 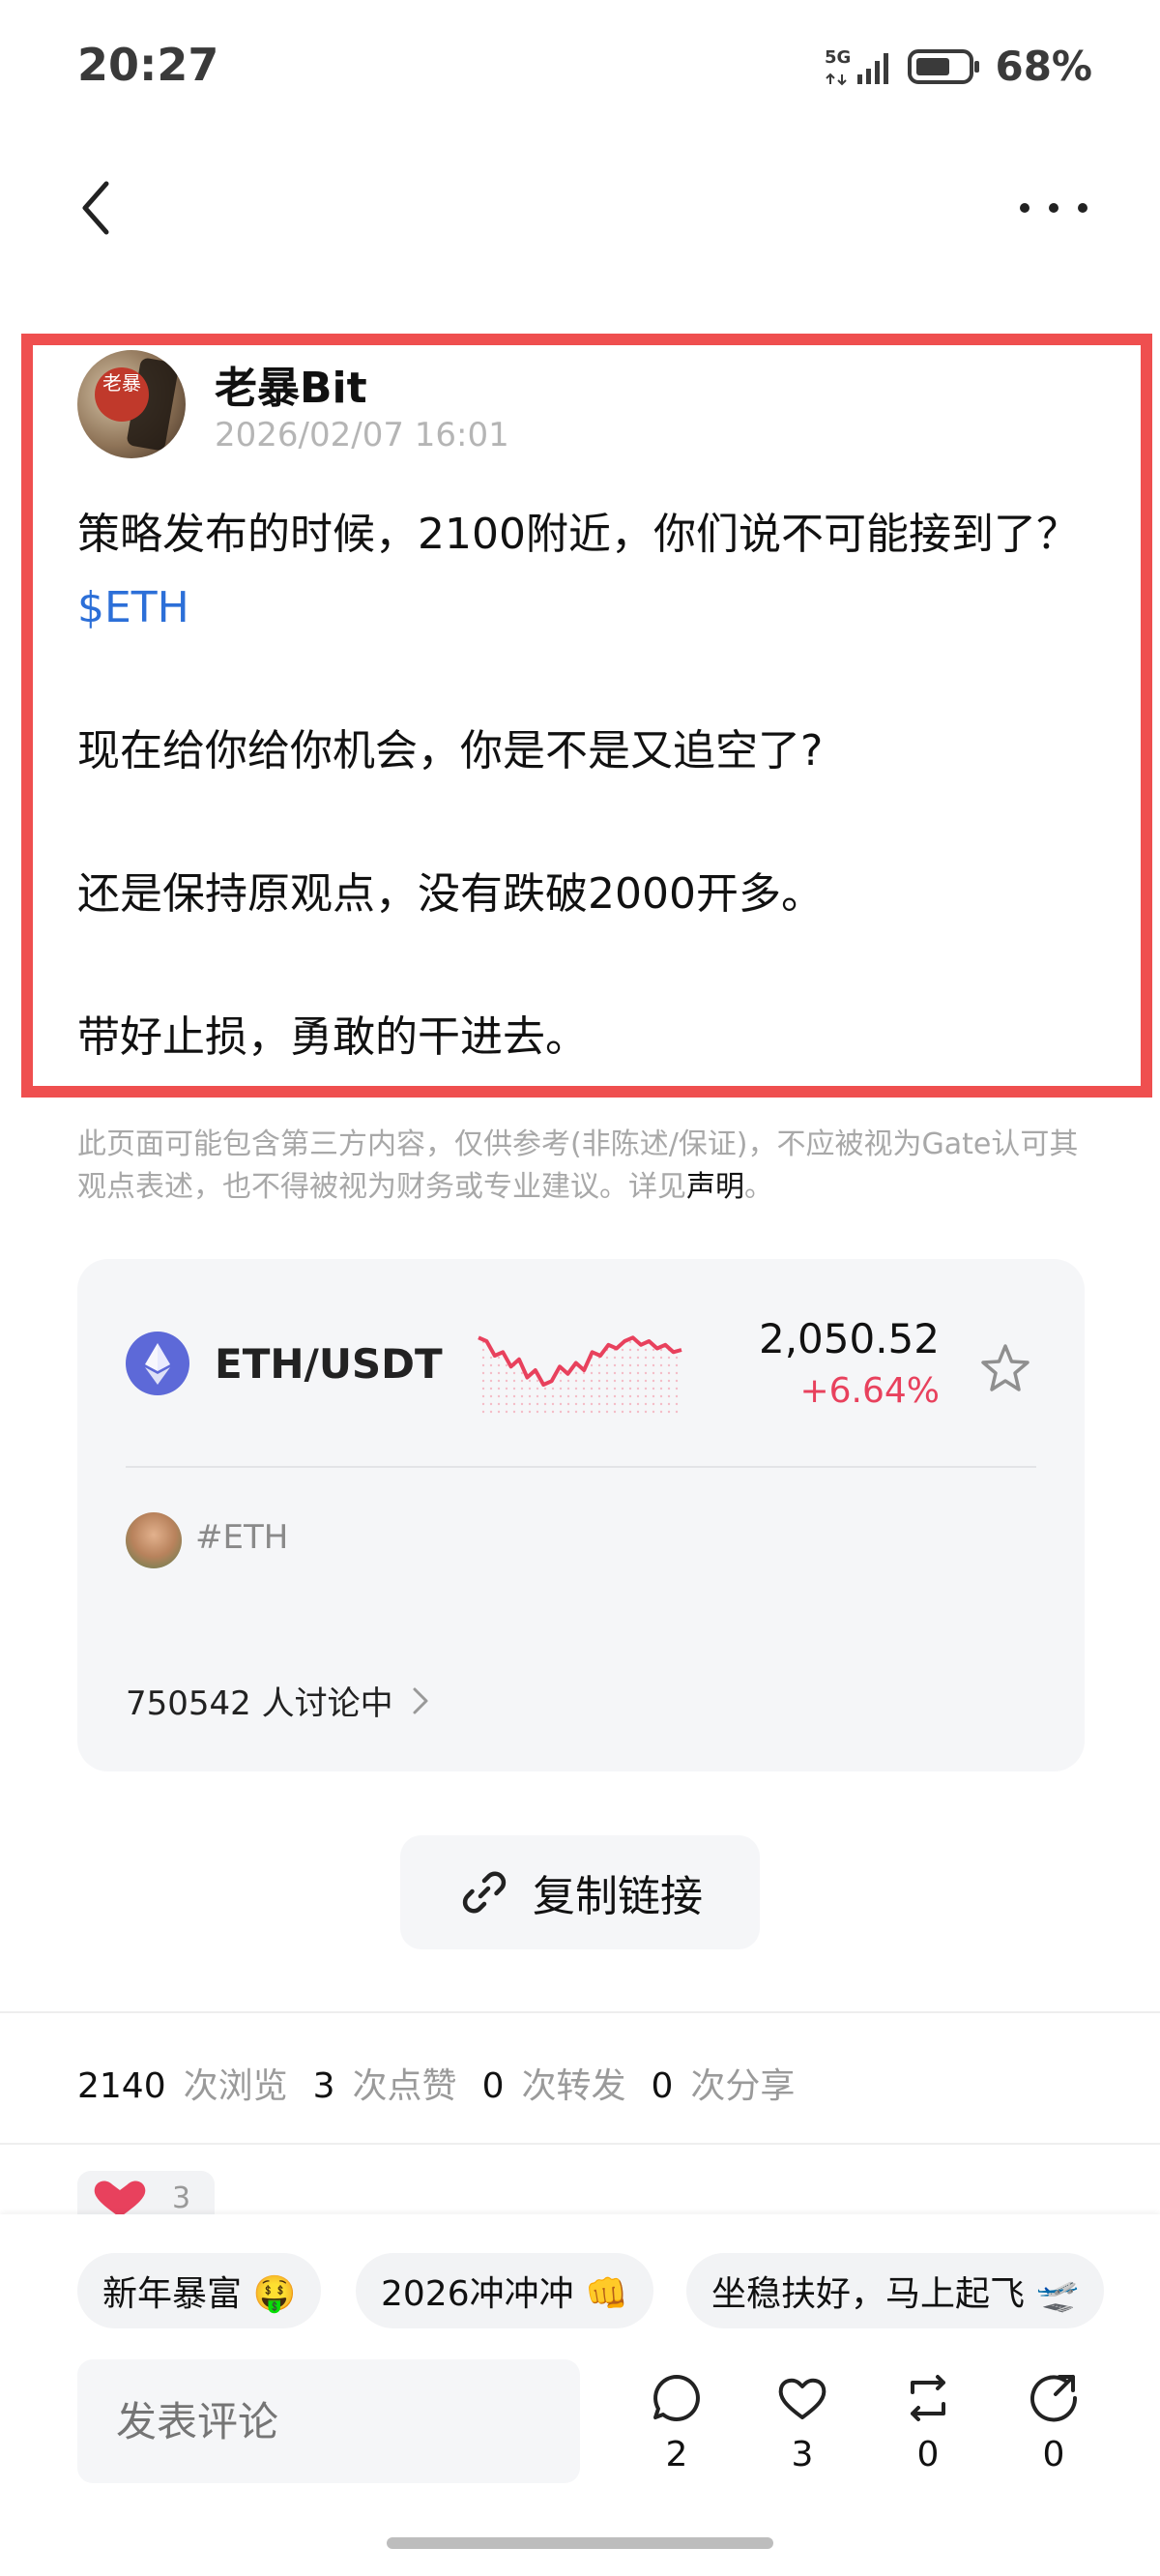 I want to click on status-indicators: 5G 68%, so click(x=958, y=66).